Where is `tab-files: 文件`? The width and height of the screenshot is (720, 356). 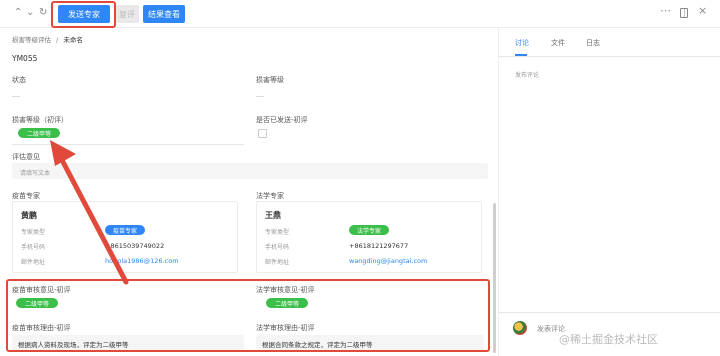 tab-files: 文件 is located at coordinates (558, 43).